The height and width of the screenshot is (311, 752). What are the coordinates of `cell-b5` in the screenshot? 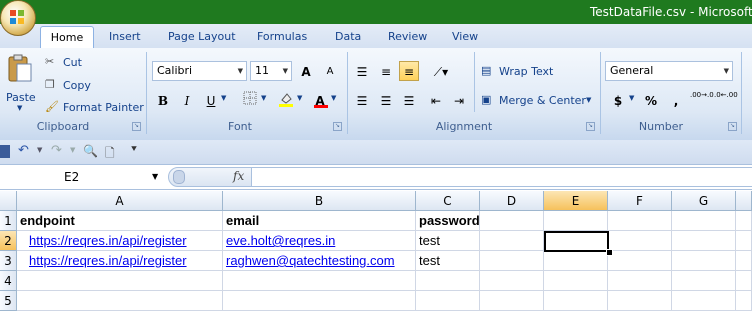 It's located at (319, 301).